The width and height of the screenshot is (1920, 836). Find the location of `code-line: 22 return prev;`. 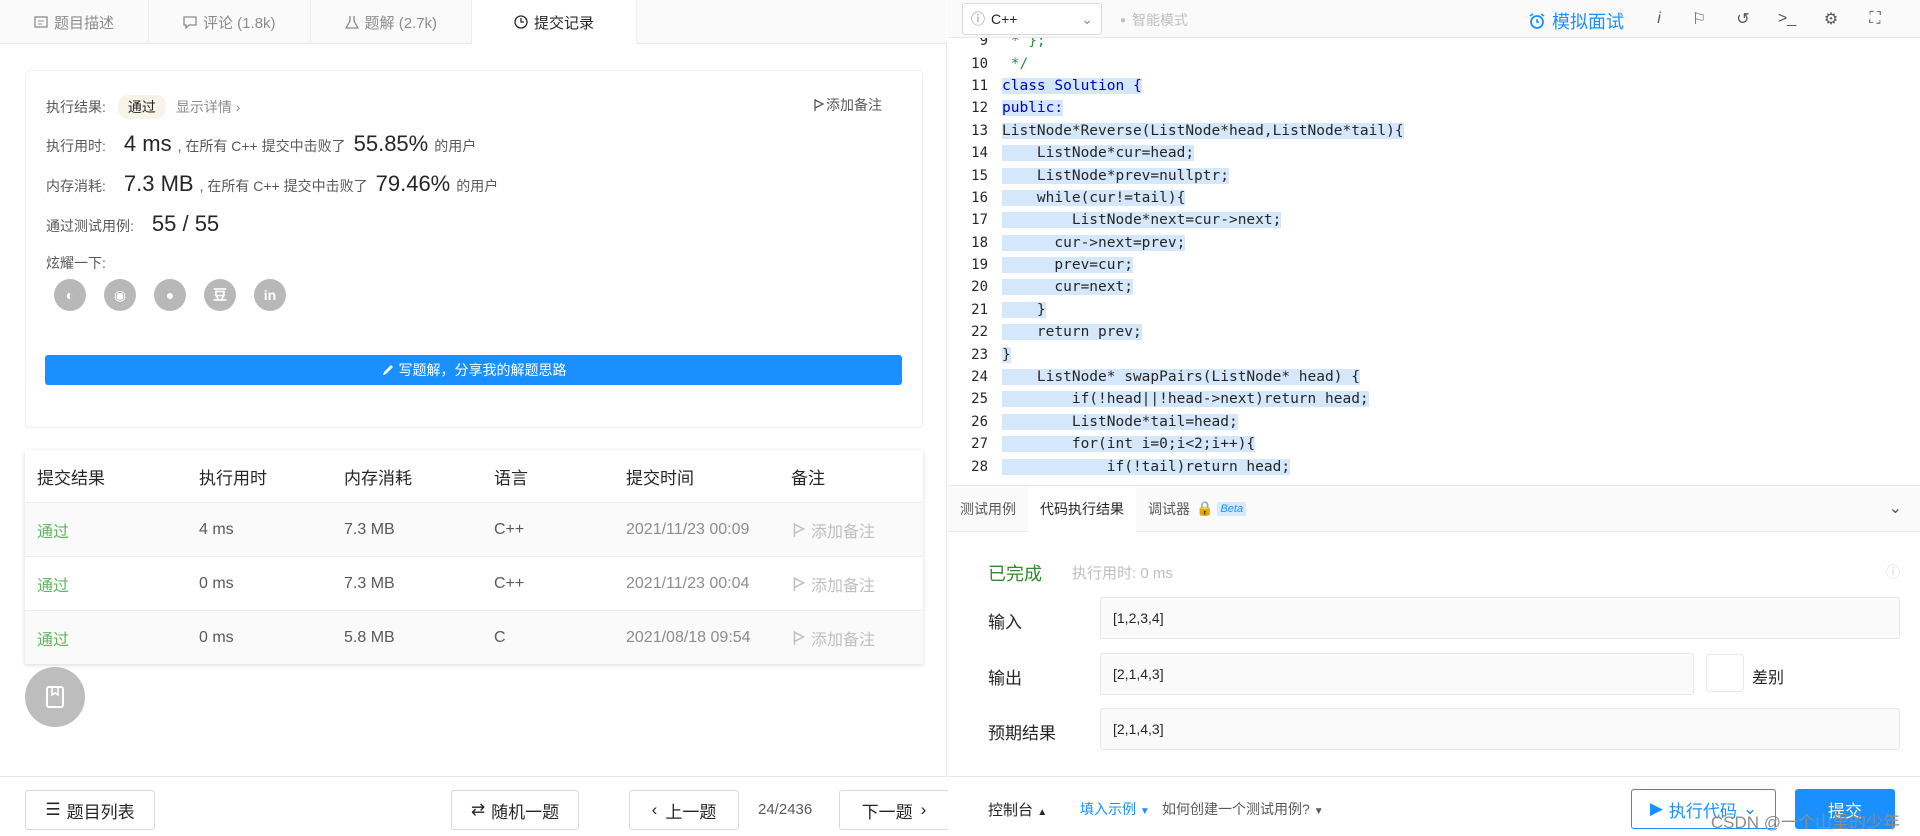

code-line: 22 return prev; is located at coordinates (1439, 332).